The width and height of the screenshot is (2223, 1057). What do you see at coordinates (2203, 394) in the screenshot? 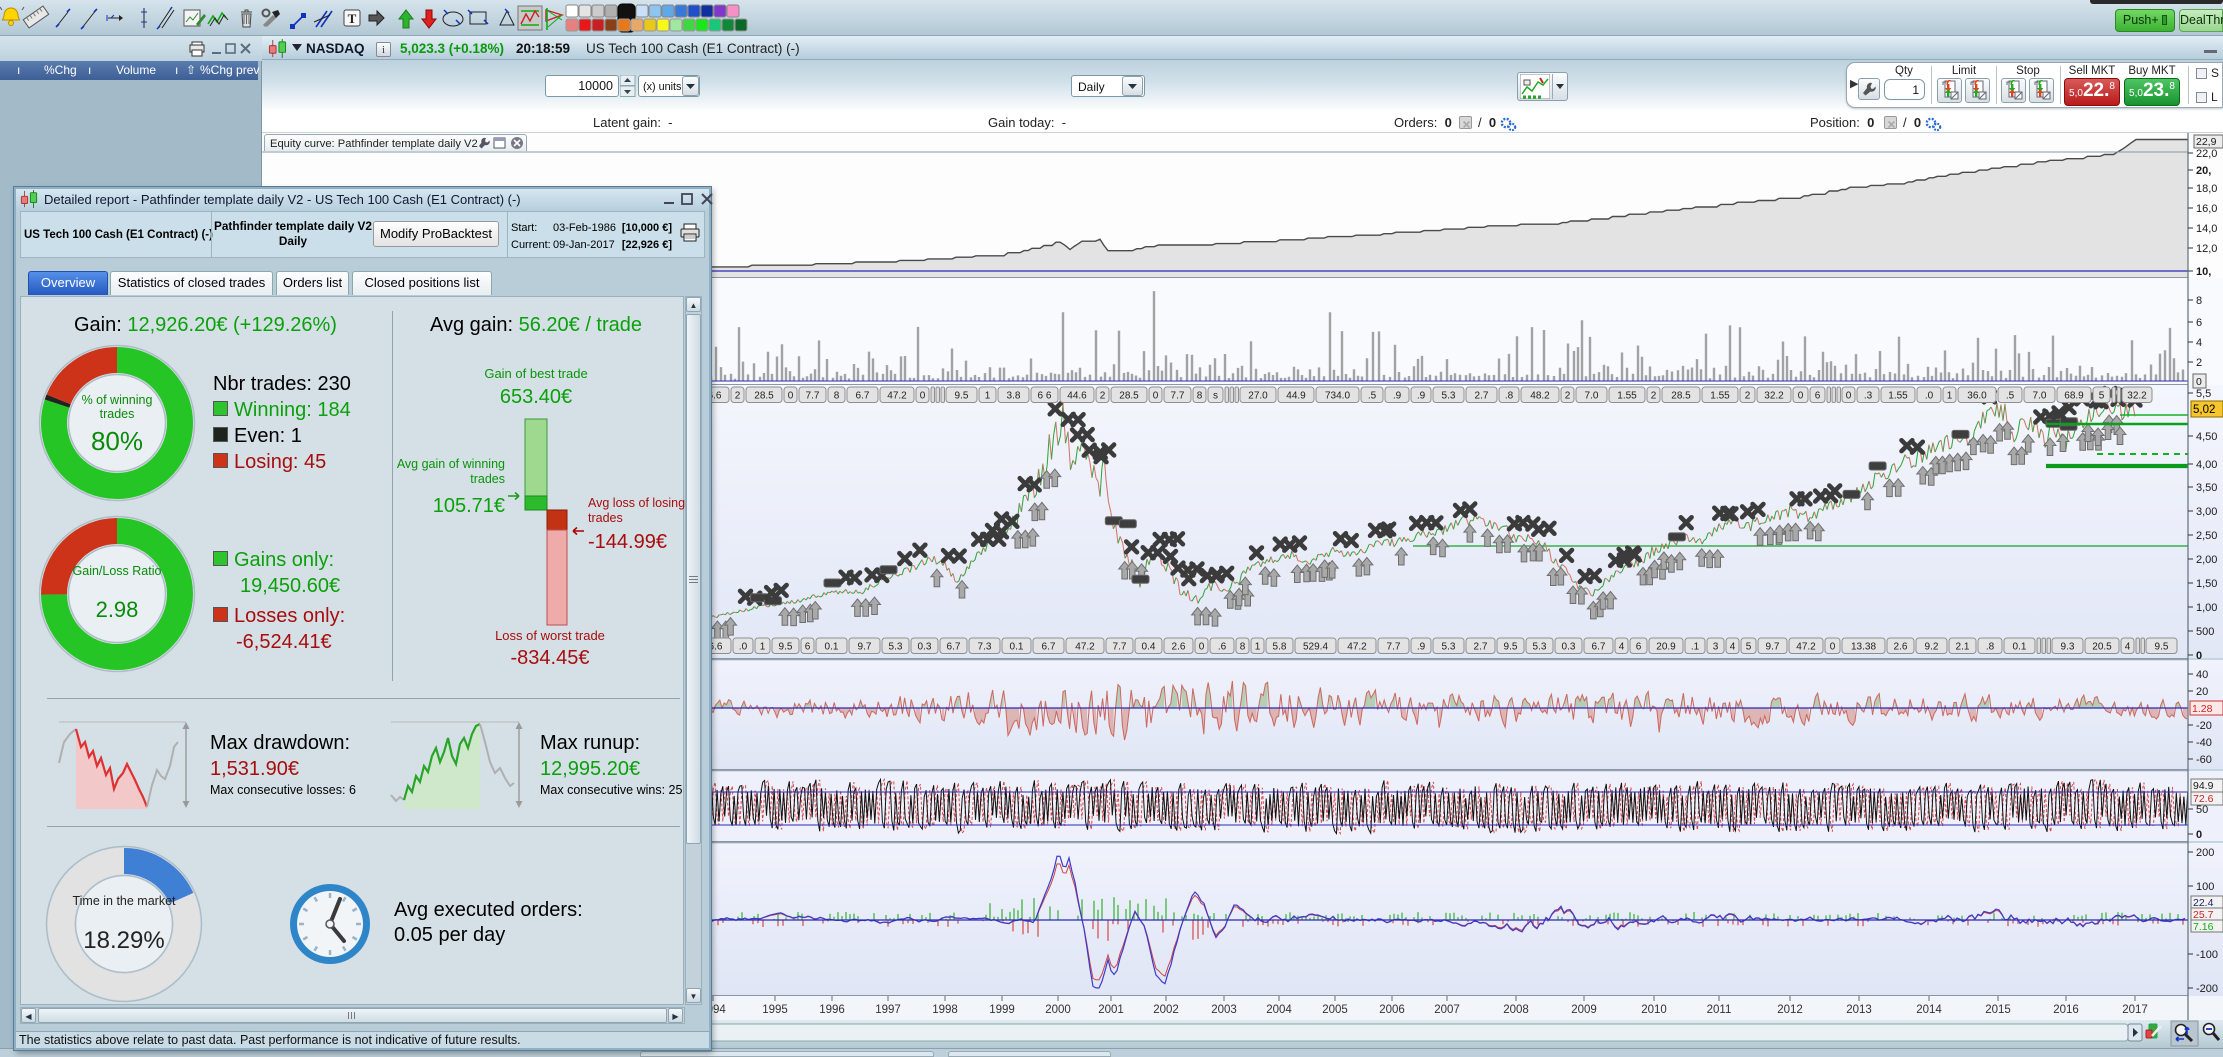
I see `svg-text: 5,5` at bounding box center [2203, 394].